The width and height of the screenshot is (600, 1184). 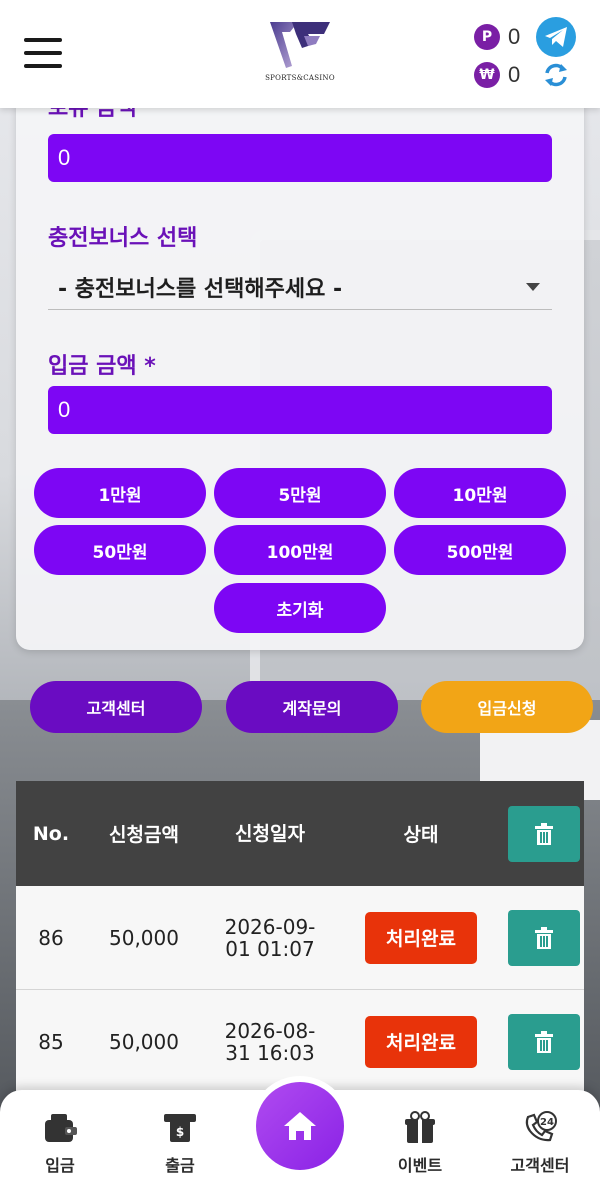 What do you see at coordinates (312, 707) in the screenshot?
I see `account-inquiry-button: 계작문의` at bounding box center [312, 707].